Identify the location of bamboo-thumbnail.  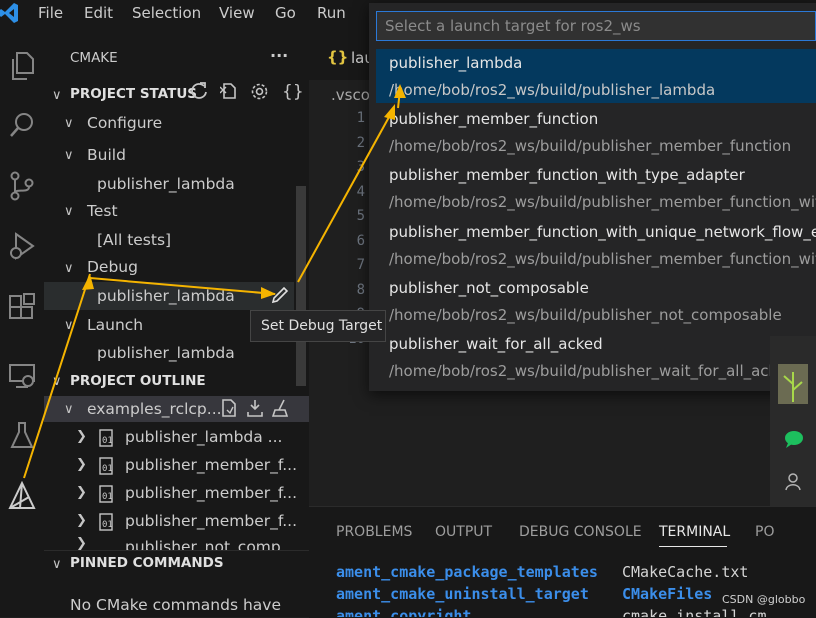
(793, 384).